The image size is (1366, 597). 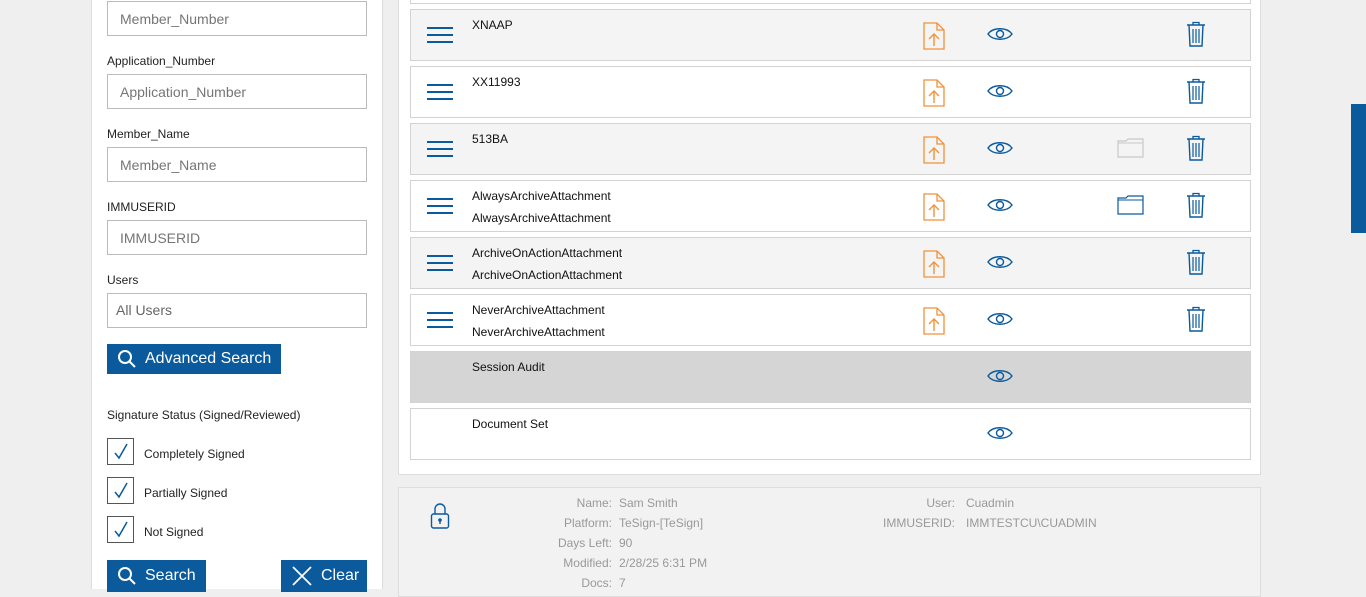 I want to click on not-signed-label: Not Signed, so click(x=174, y=532).